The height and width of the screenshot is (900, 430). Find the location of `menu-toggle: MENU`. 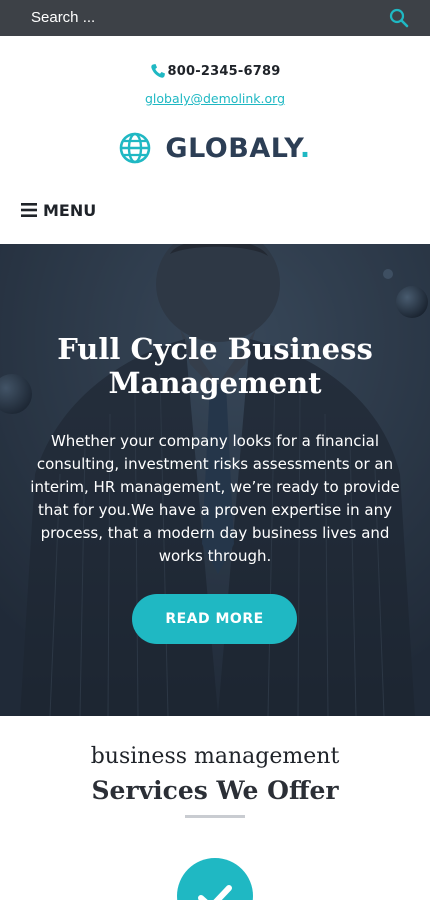

menu-toggle: MENU is located at coordinates (58, 210).